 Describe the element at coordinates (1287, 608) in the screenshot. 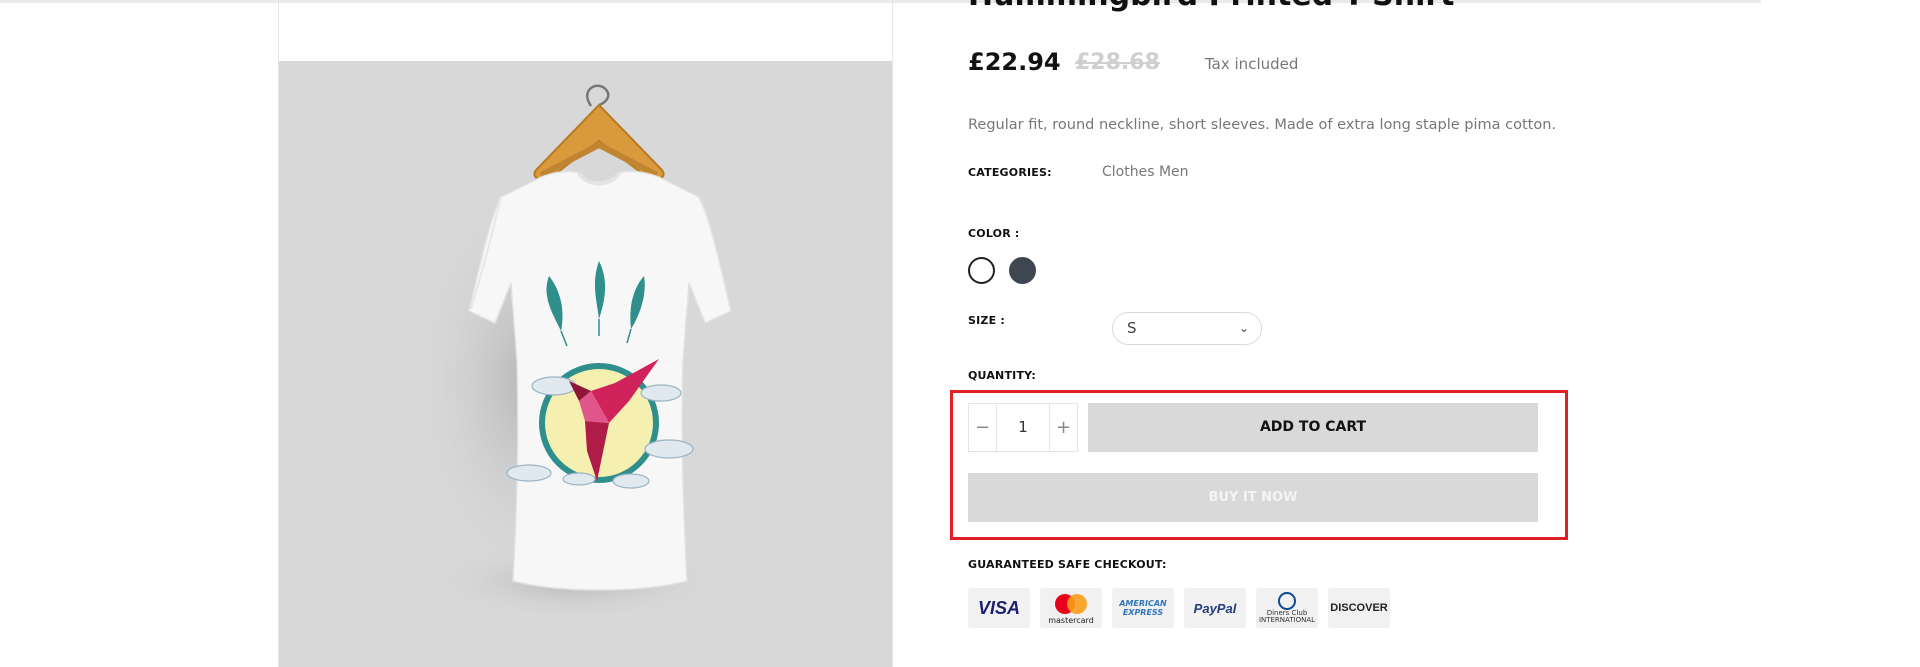

I see `diners-club-icon: Diners Club INTERNATIONAL` at that location.